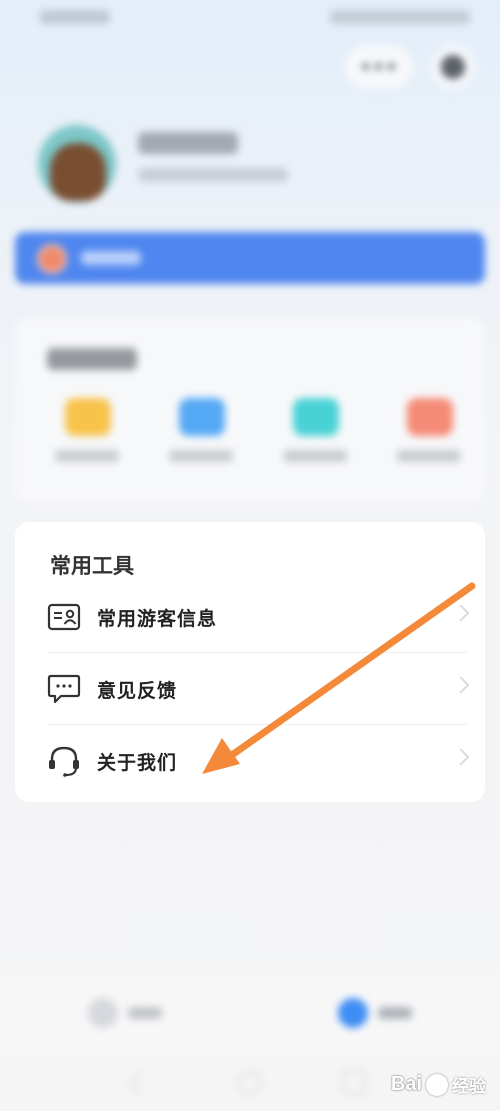 The image size is (500, 1111). What do you see at coordinates (400, 17) in the screenshot?
I see `status-right` at bounding box center [400, 17].